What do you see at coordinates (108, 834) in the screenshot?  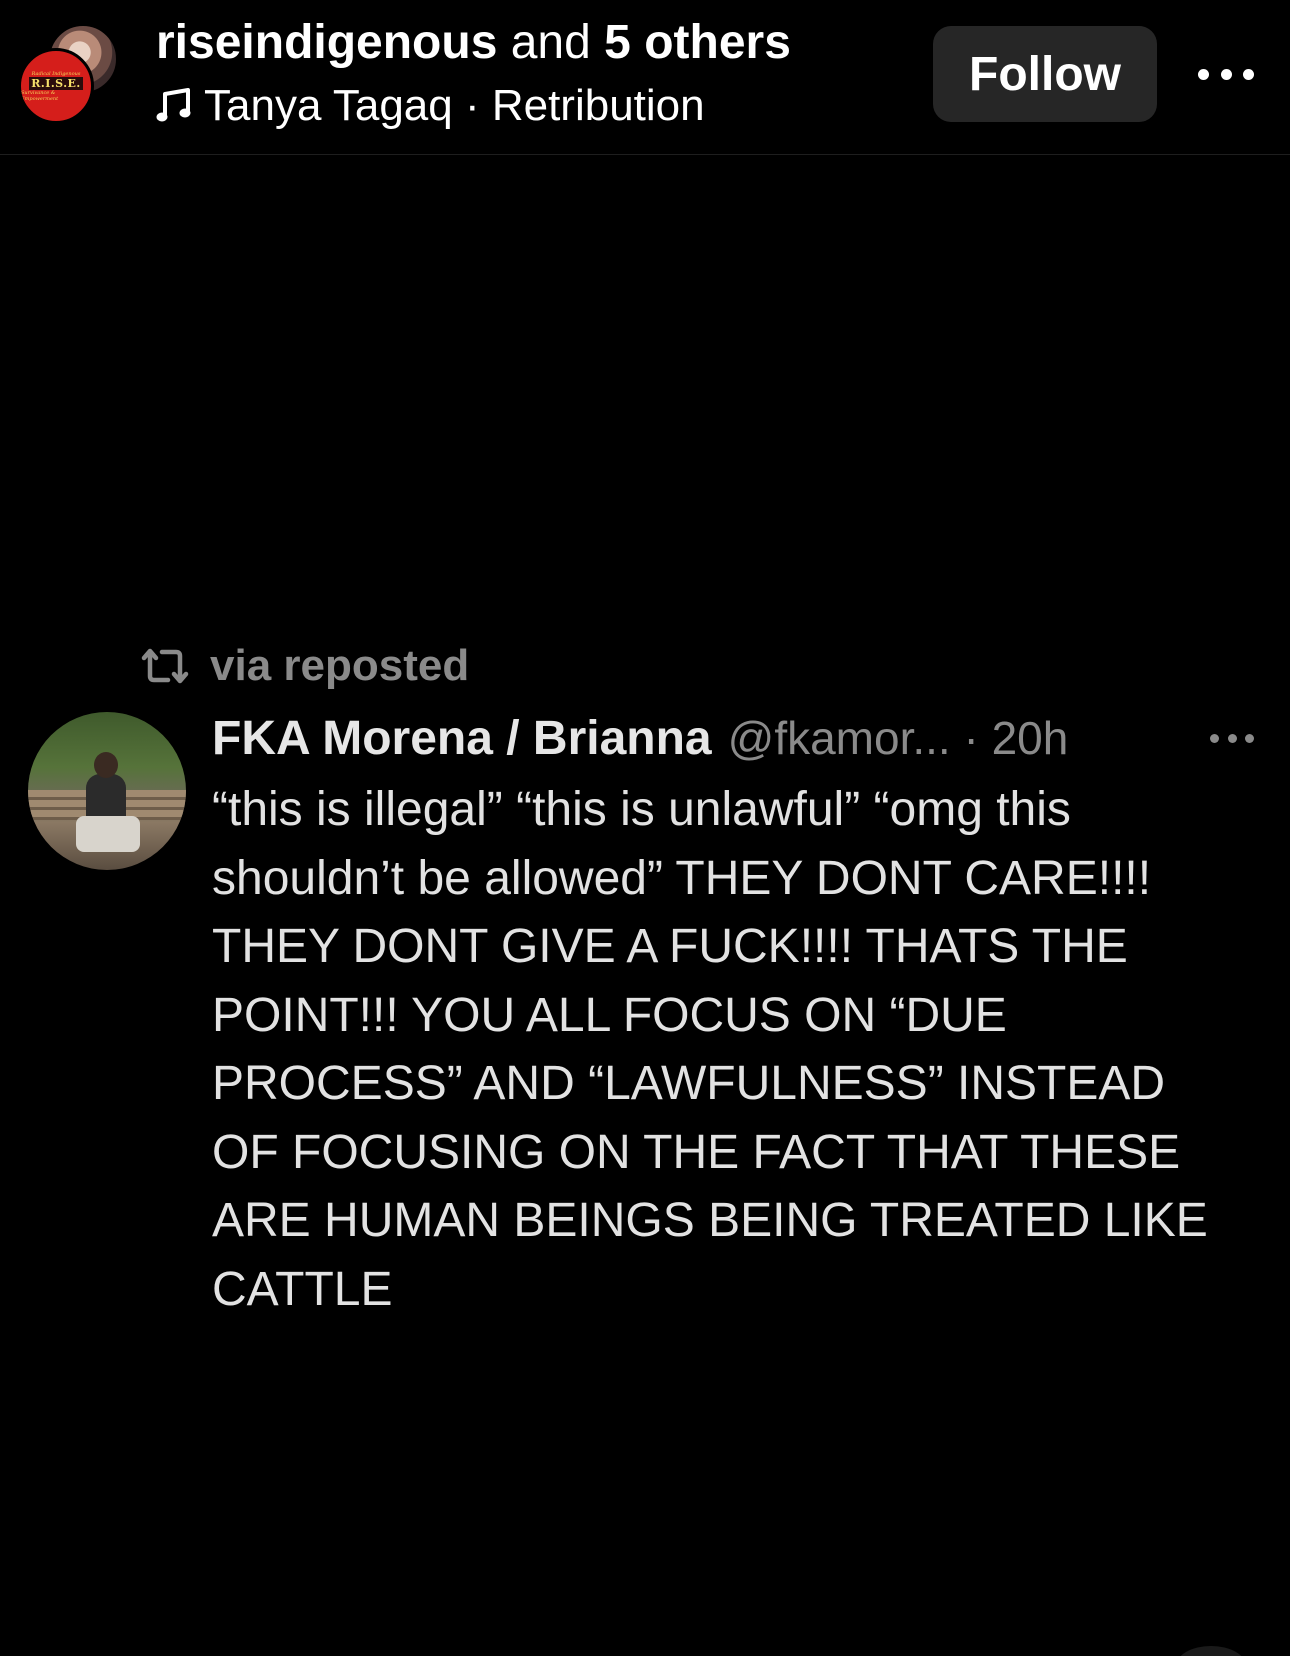 I see `avatar-person-legs` at bounding box center [108, 834].